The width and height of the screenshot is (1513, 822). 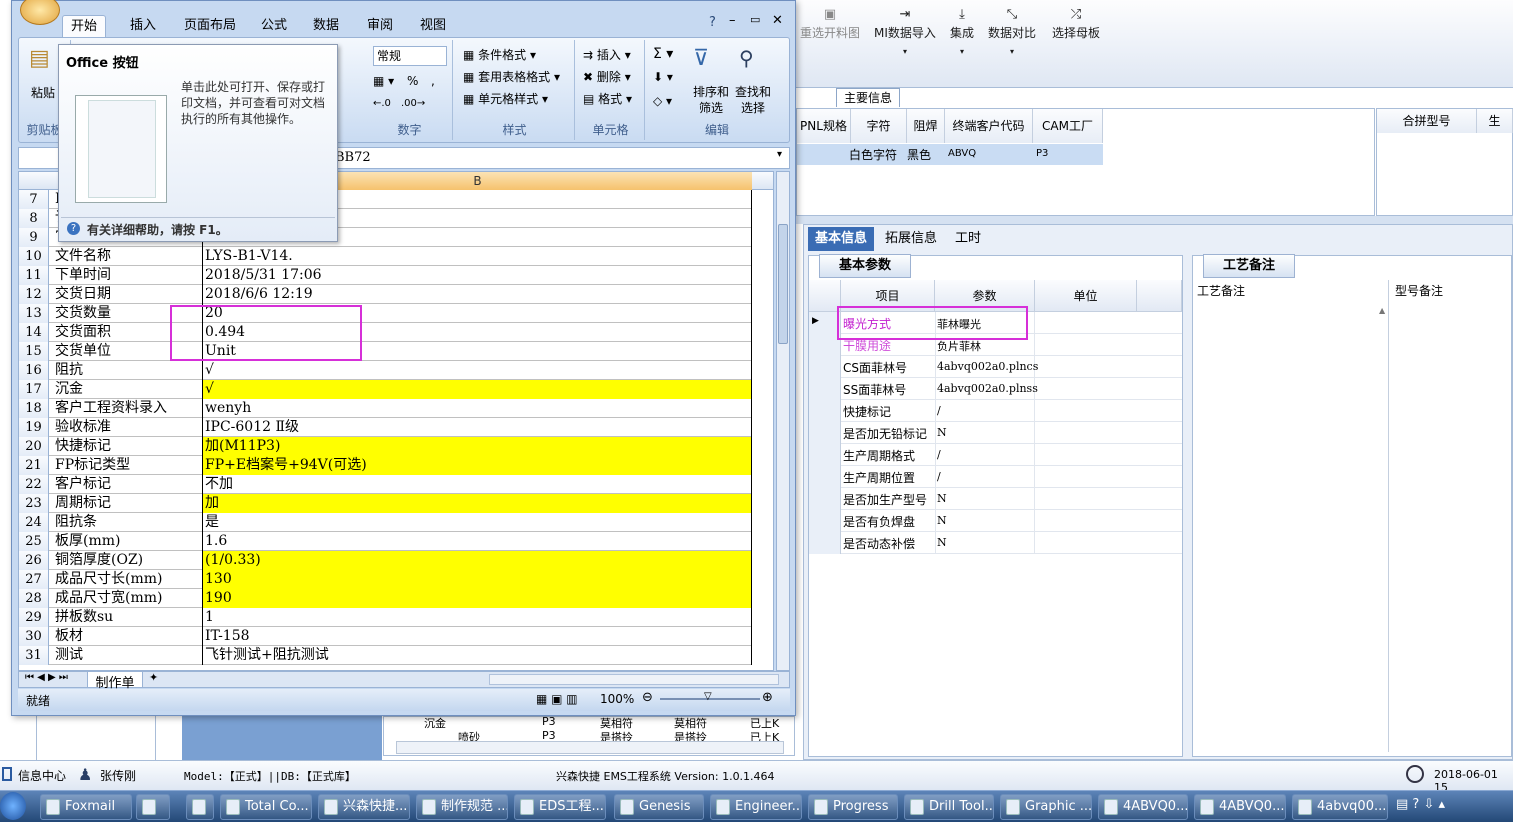 I want to click on row-number: 11, so click(x=34, y=275).